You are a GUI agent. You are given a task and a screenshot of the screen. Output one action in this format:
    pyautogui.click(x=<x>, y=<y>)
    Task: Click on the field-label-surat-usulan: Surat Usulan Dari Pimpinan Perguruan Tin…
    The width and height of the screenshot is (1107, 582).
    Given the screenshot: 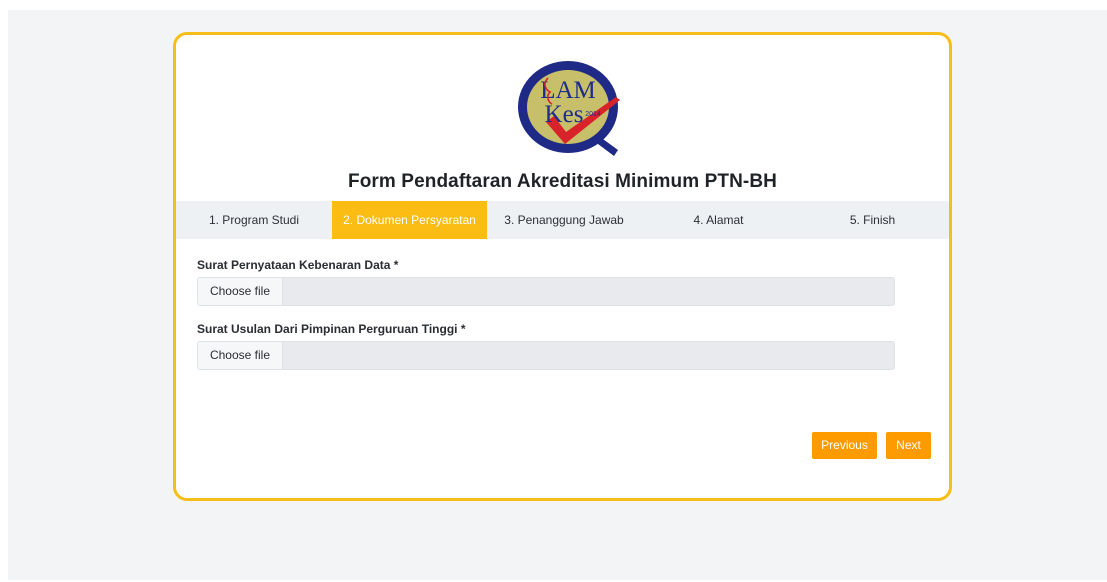 What is the action you would take?
    pyautogui.click(x=331, y=329)
    